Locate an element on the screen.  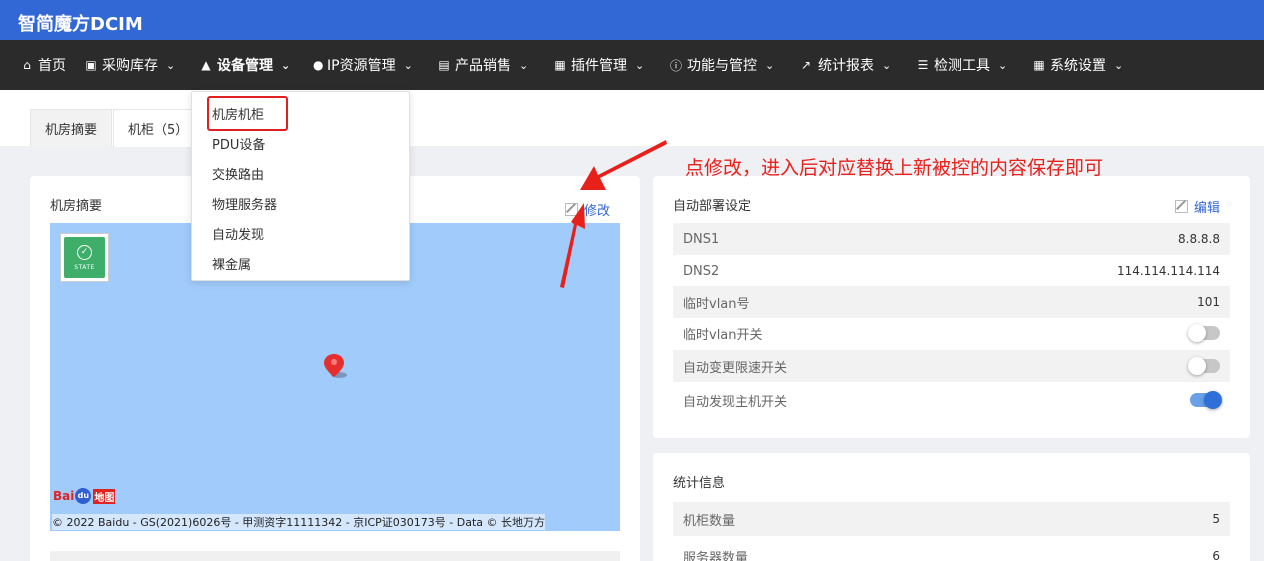
baidu-map-logo: Bai du 地图 is located at coordinates (84, 496).